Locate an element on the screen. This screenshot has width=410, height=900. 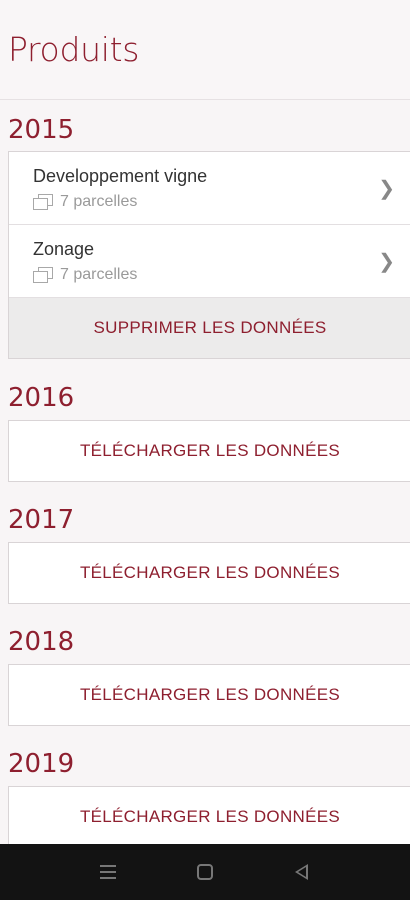
product-name: Zonage is located at coordinates (64, 249).